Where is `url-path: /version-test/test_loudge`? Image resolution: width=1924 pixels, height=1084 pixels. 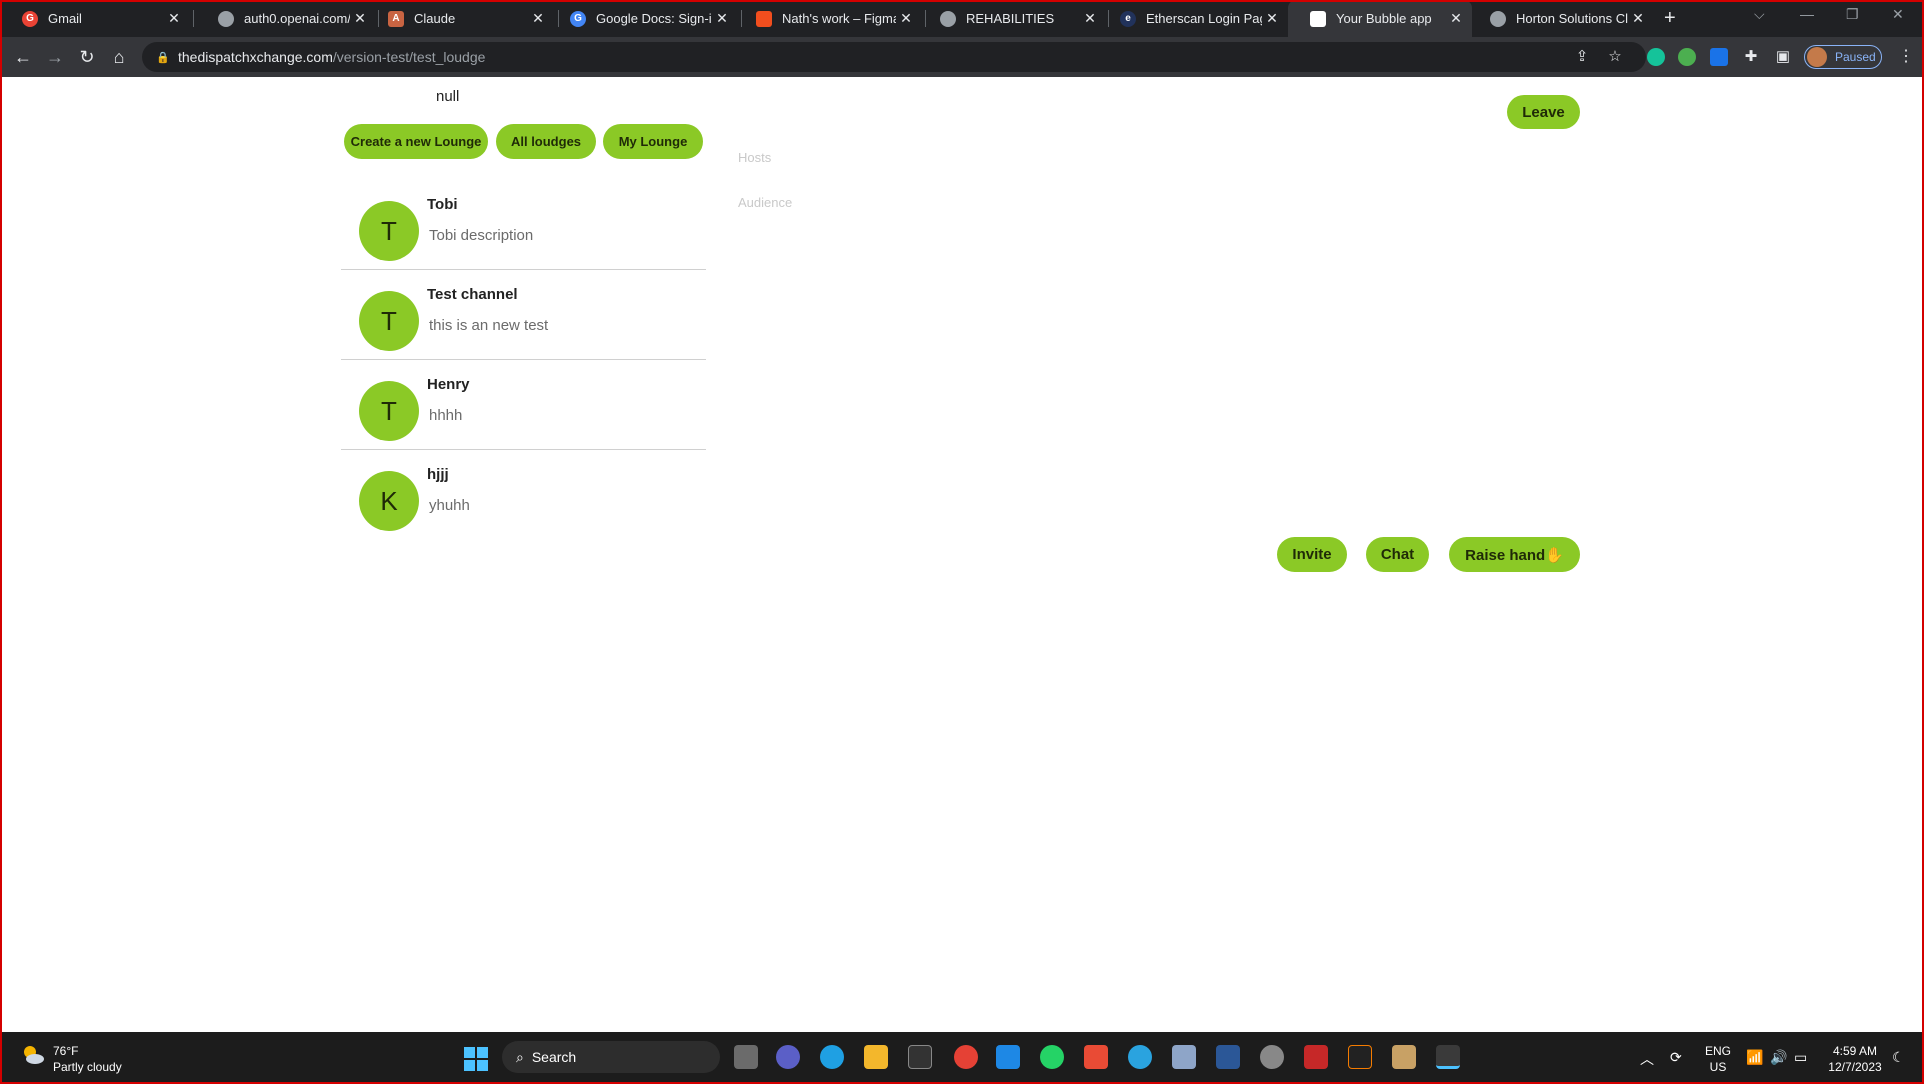
url-path: /version-test/test_loudge is located at coordinates (409, 57).